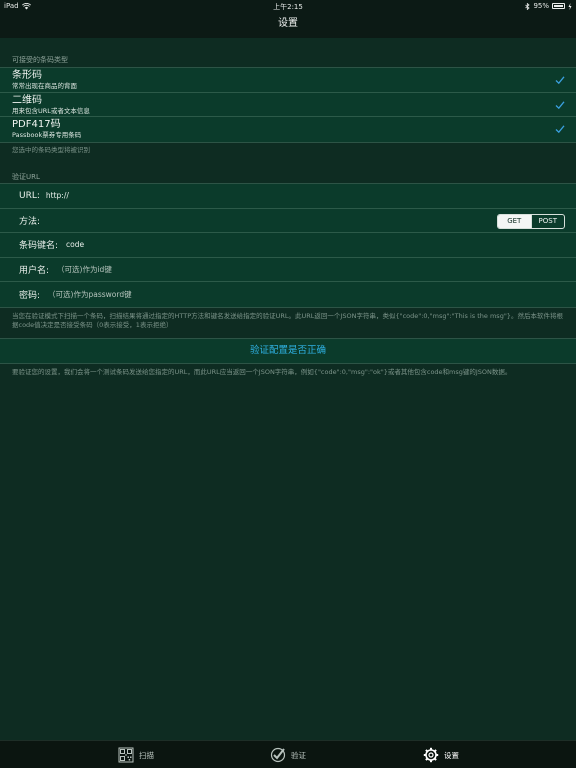  What do you see at coordinates (136, 755) in the screenshot?
I see `tab-scan: 扫描` at bounding box center [136, 755].